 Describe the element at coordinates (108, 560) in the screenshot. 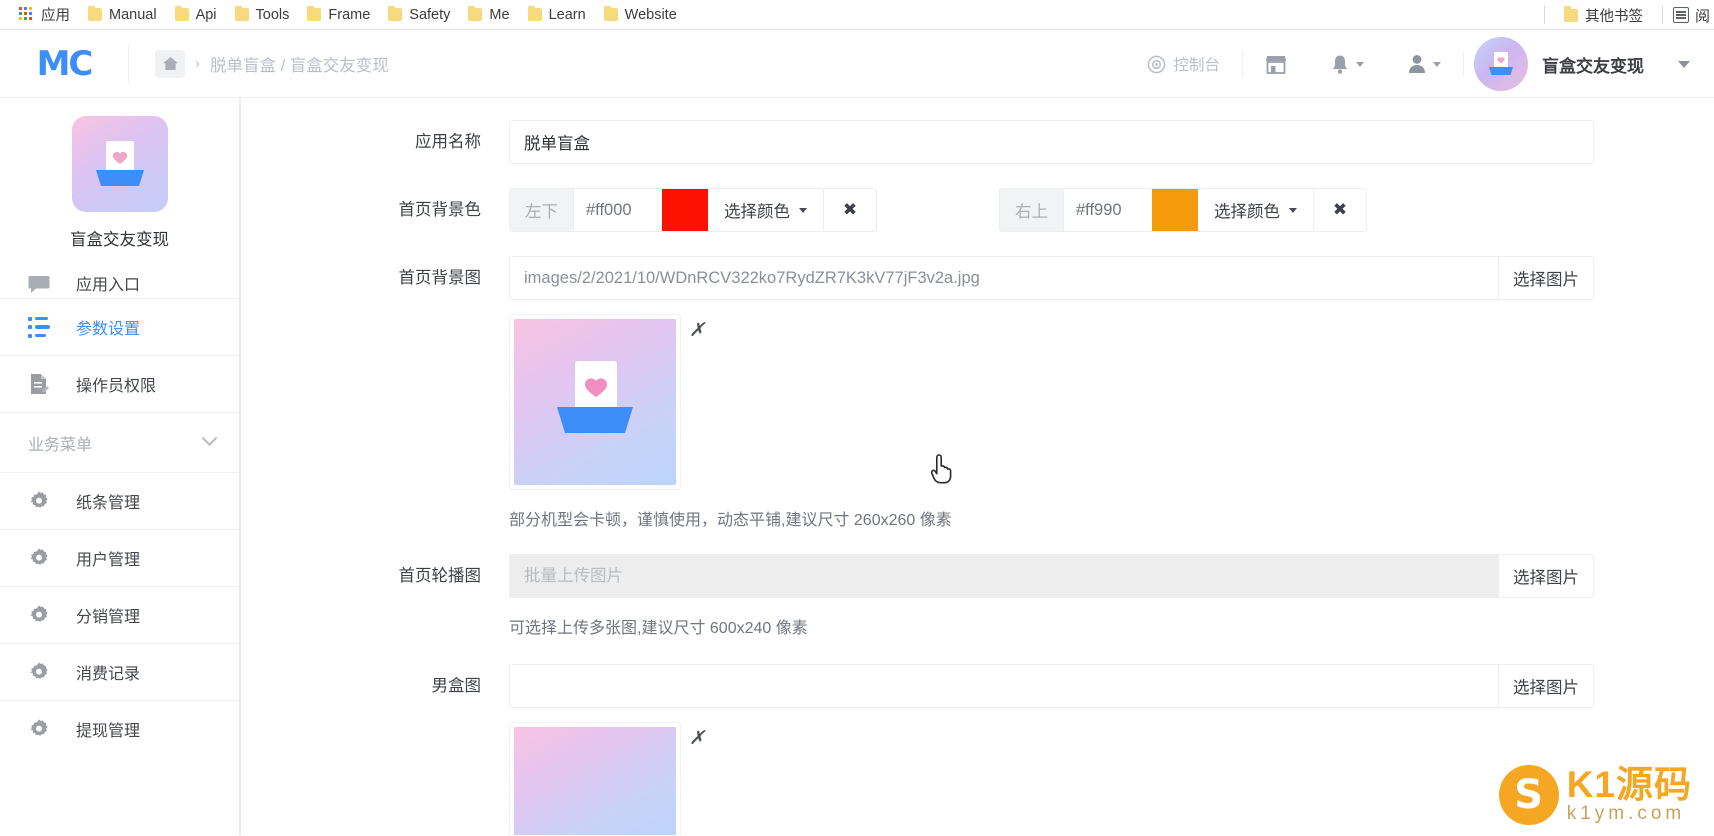

I see `sidebar-item-label: 用户管理` at that location.